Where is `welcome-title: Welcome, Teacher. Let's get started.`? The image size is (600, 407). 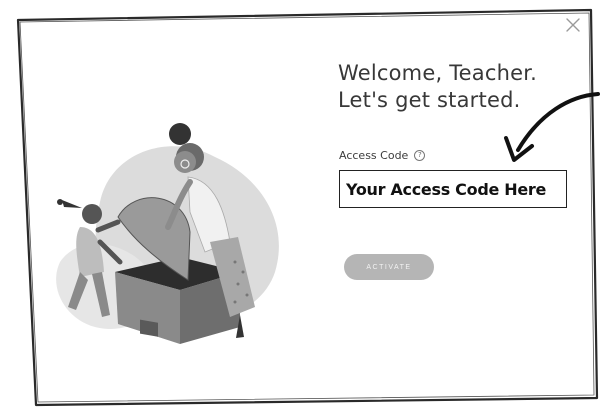 welcome-title: Welcome, Teacher. Let's get started. is located at coordinates (437, 87).